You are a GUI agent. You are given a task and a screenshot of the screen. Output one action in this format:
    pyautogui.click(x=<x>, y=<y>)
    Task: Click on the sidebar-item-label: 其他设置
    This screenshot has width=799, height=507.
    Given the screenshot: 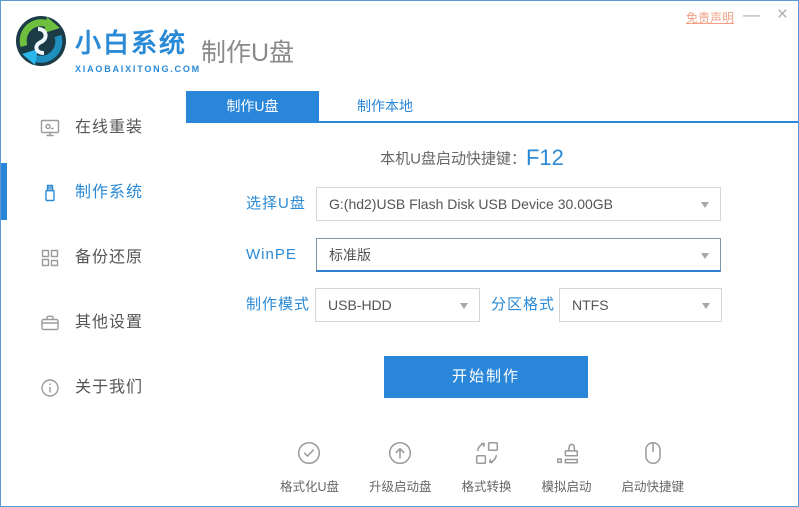 What is the action you would take?
    pyautogui.click(x=109, y=322)
    